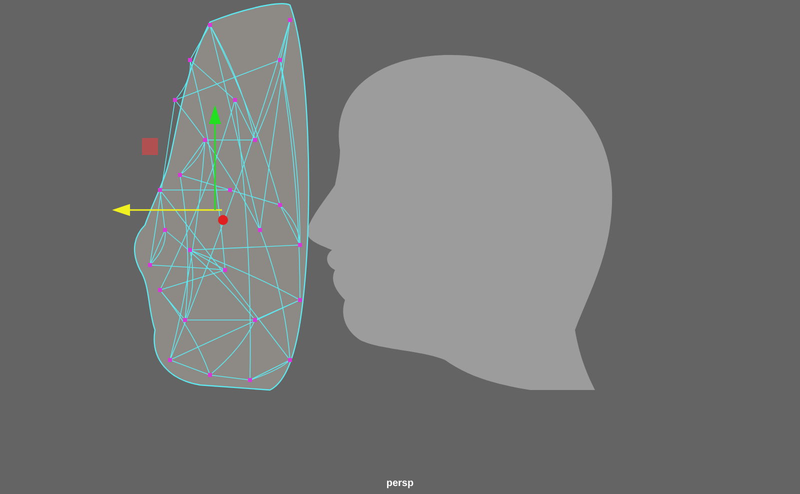 The height and width of the screenshot is (494, 800). Describe the element at coordinates (150, 146) in the screenshot. I see `handle-square-icon` at that location.